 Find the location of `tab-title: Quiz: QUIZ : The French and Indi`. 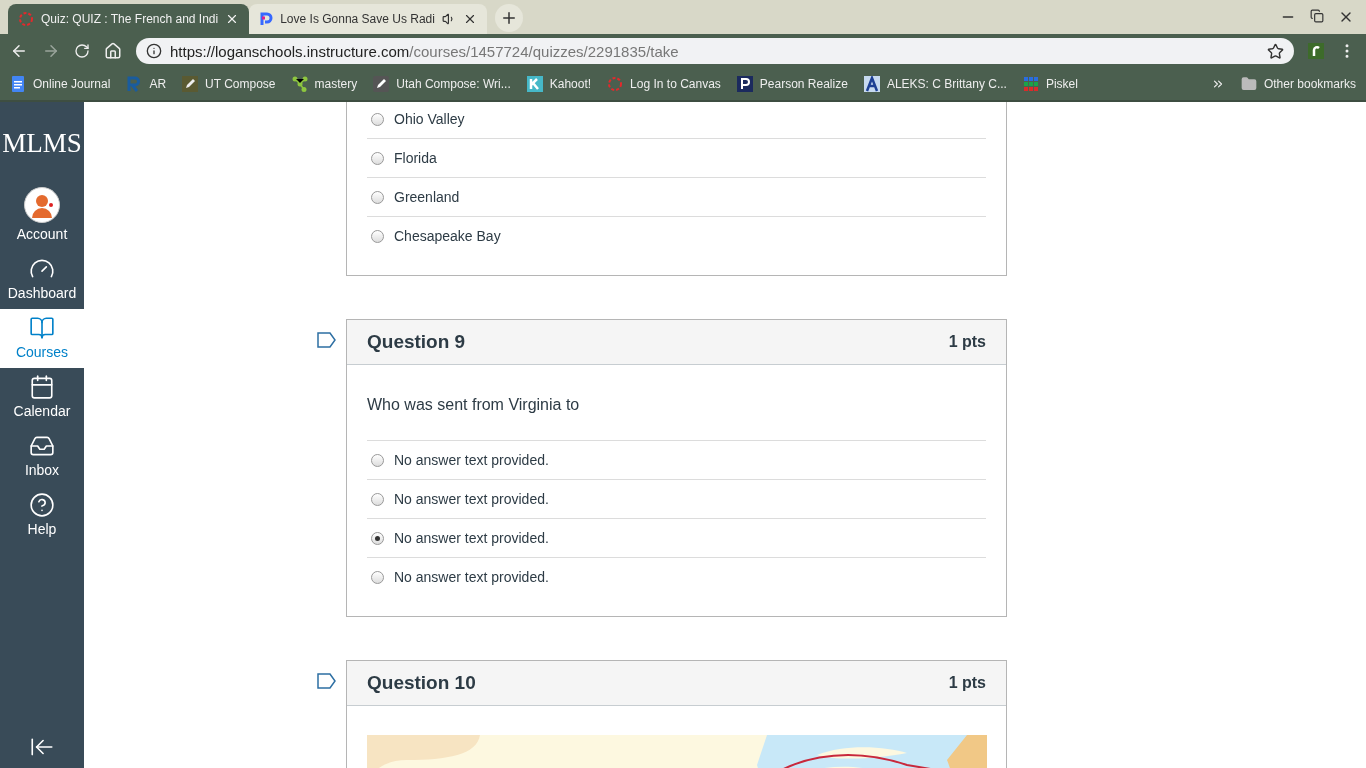

tab-title: Quiz: QUIZ : The French and Indi is located at coordinates (130, 19).